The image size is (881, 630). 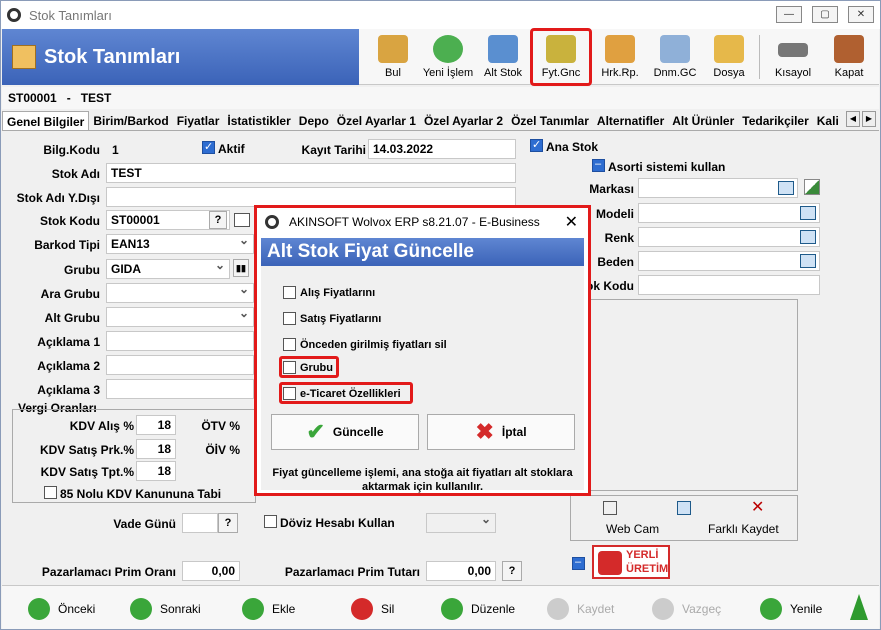 What do you see at coordinates (156, 449) in the screenshot?
I see `vat-retail-field: 18` at bounding box center [156, 449].